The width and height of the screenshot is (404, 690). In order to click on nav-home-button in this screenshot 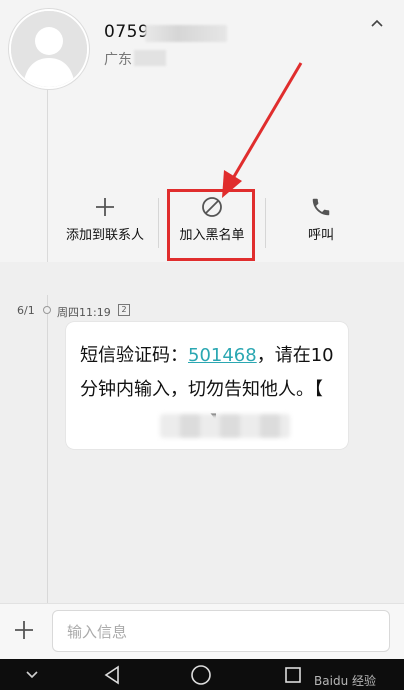, I will do `click(201, 674)`.